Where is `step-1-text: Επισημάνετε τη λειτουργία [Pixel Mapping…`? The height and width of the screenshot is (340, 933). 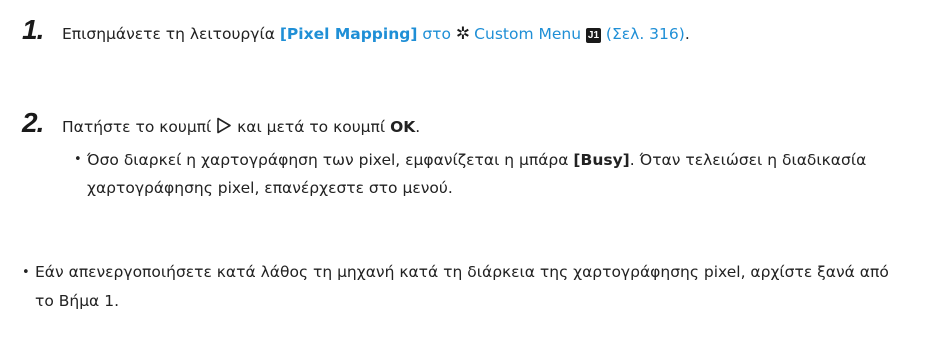
step-1-text: Επισημάνετε τη λειτουργία [Pixel Mapping… is located at coordinates (376, 34).